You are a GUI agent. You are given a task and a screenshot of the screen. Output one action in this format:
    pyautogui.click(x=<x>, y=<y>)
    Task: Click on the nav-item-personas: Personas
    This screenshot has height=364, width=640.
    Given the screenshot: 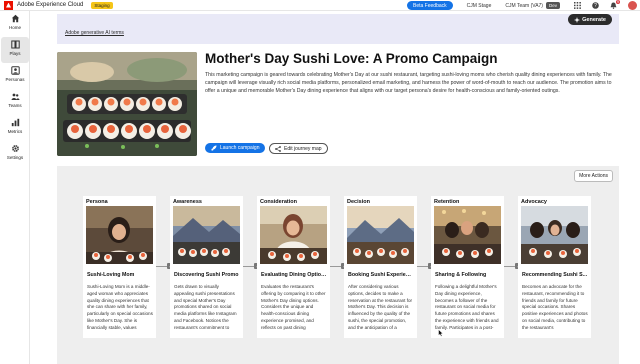 What is the action you would take?
    pyautogui.click(x=15, y=76)
    